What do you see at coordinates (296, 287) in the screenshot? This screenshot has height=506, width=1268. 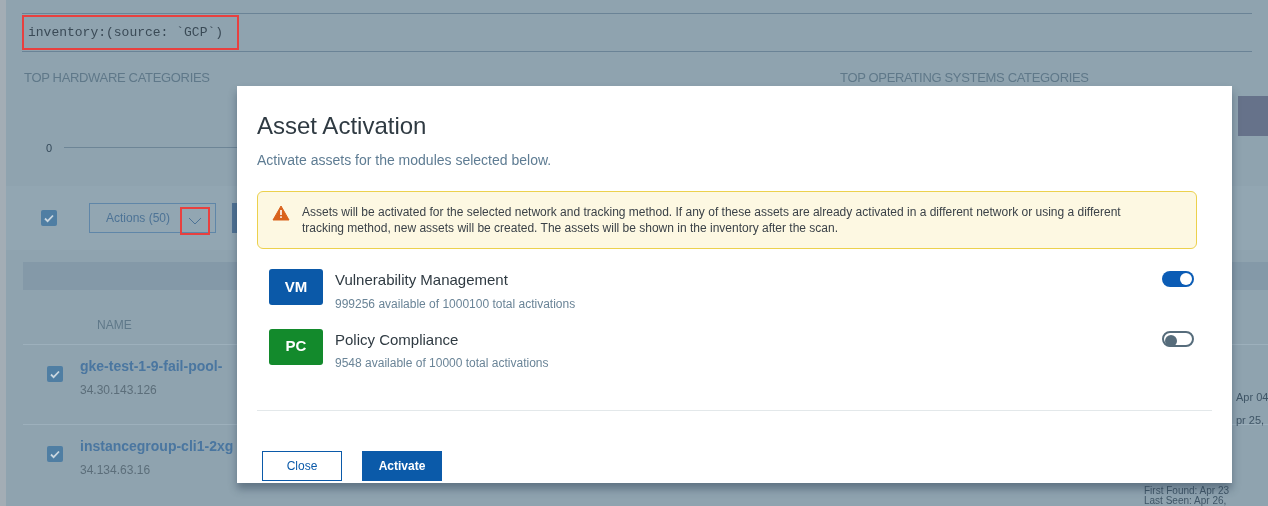 I see `module-badge: VM` at bounding box center [296, 287].